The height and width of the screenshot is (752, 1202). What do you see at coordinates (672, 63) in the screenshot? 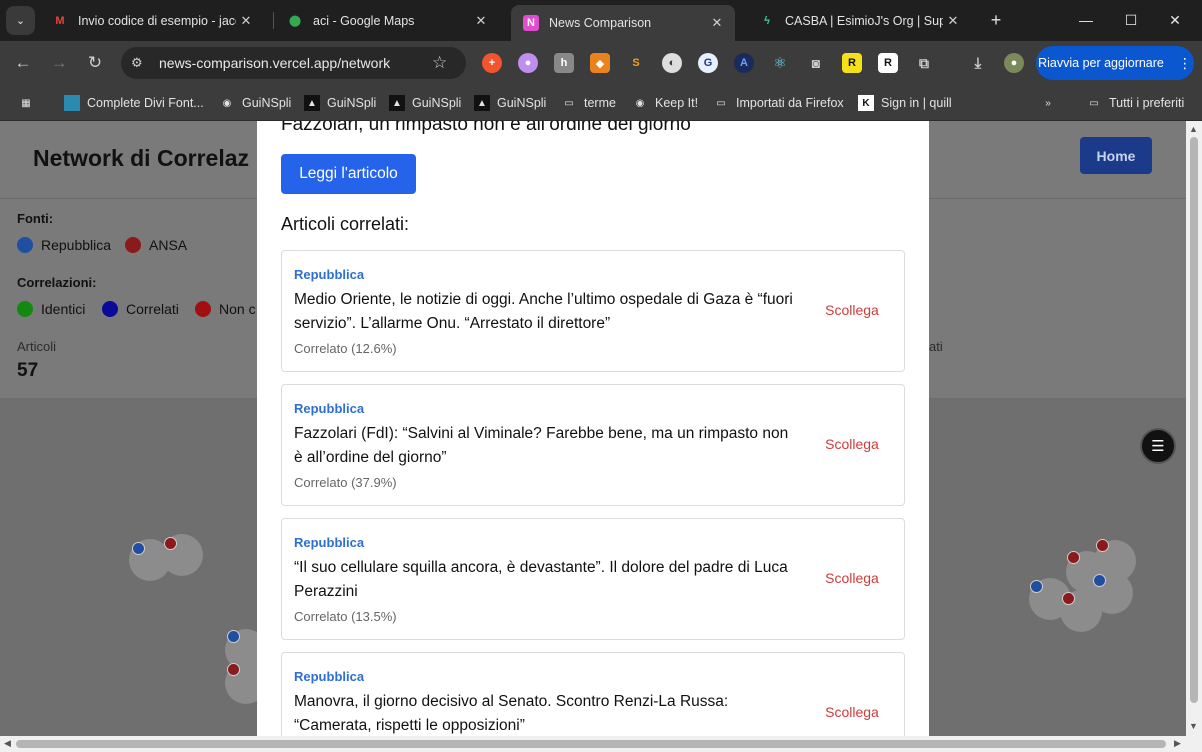
I see `extension-icon: ◐` at bounding box center [672, 63].